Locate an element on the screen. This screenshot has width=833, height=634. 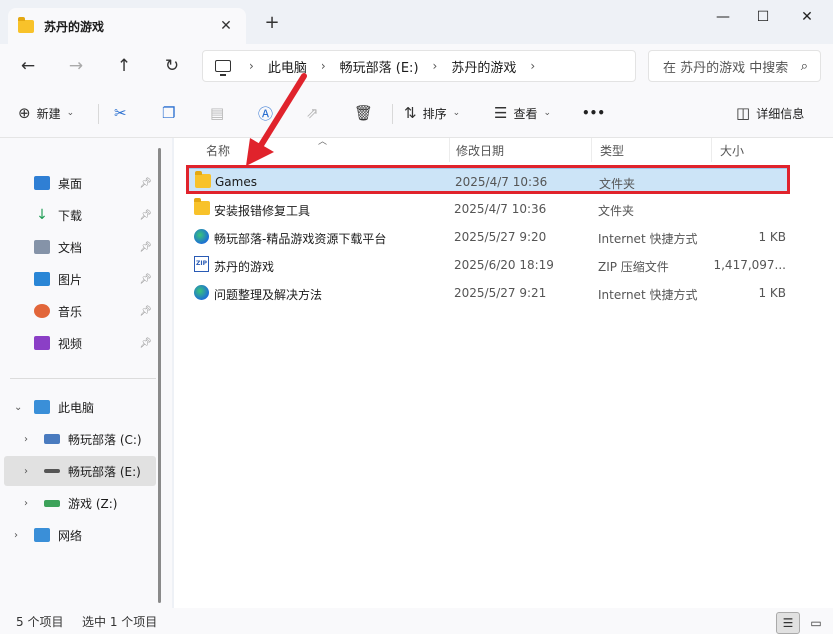
sidebar-item-label: 图片 is located at coordinates (70, 279).